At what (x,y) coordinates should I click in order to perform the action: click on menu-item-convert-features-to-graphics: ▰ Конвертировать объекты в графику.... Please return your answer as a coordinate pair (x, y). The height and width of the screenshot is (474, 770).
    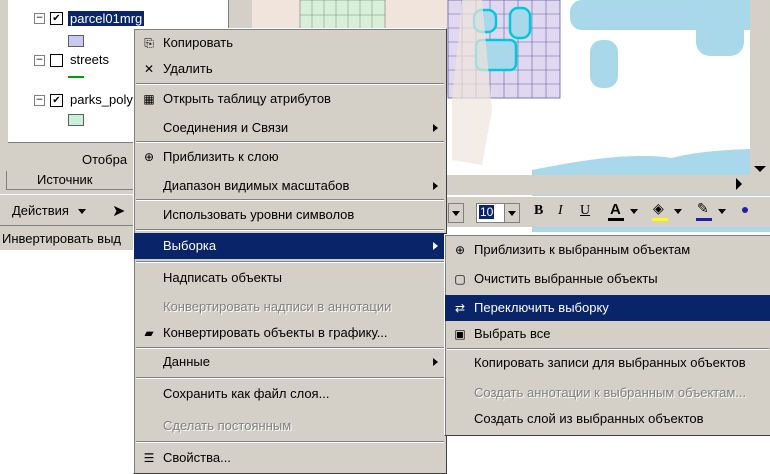
    Looking at the image, I should click on (290, 333).